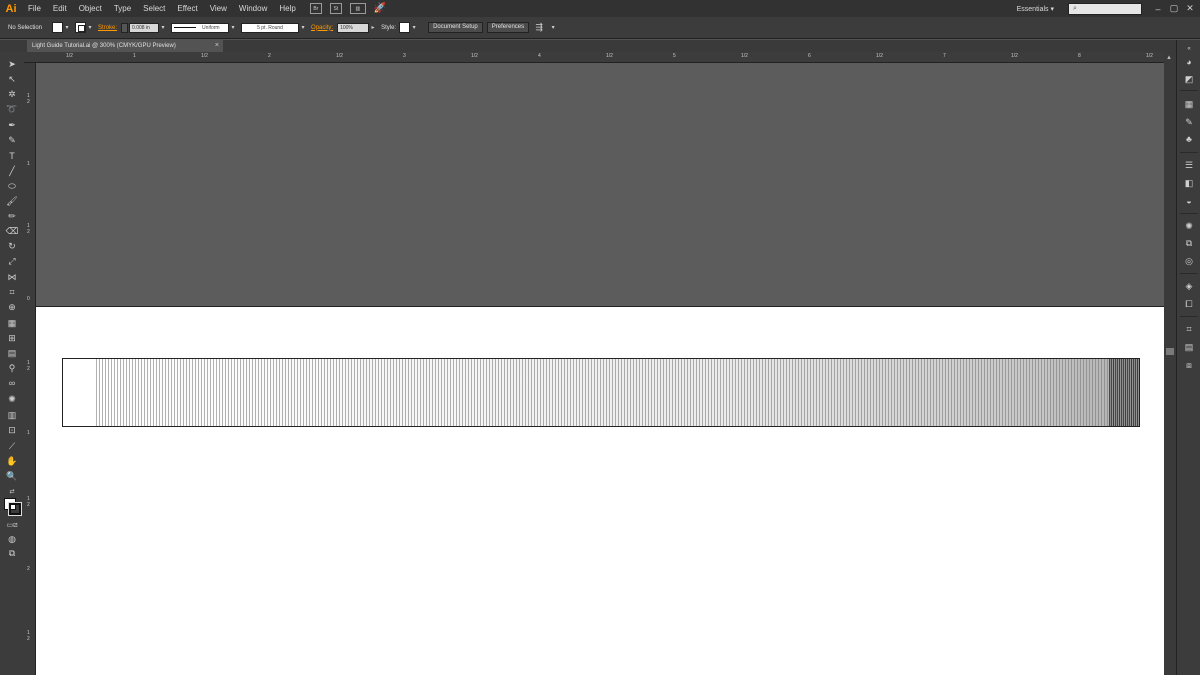 Image resolution: width=1200 pixels, height=675 pixels. I want to click on line-tool-icon: ╱, so click(12, 171).